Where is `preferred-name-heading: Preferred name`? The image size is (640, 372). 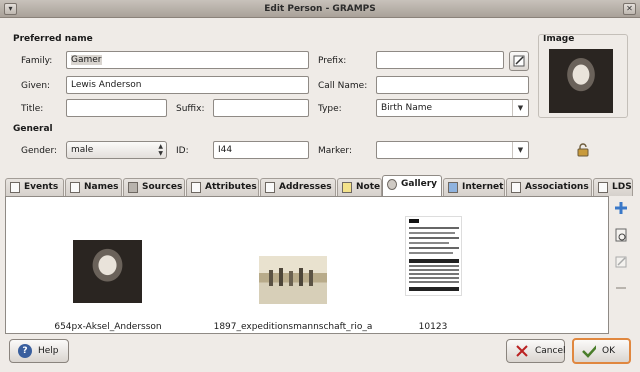
preferred-name-heading: Preferred name is located at coordinates (53, 39).